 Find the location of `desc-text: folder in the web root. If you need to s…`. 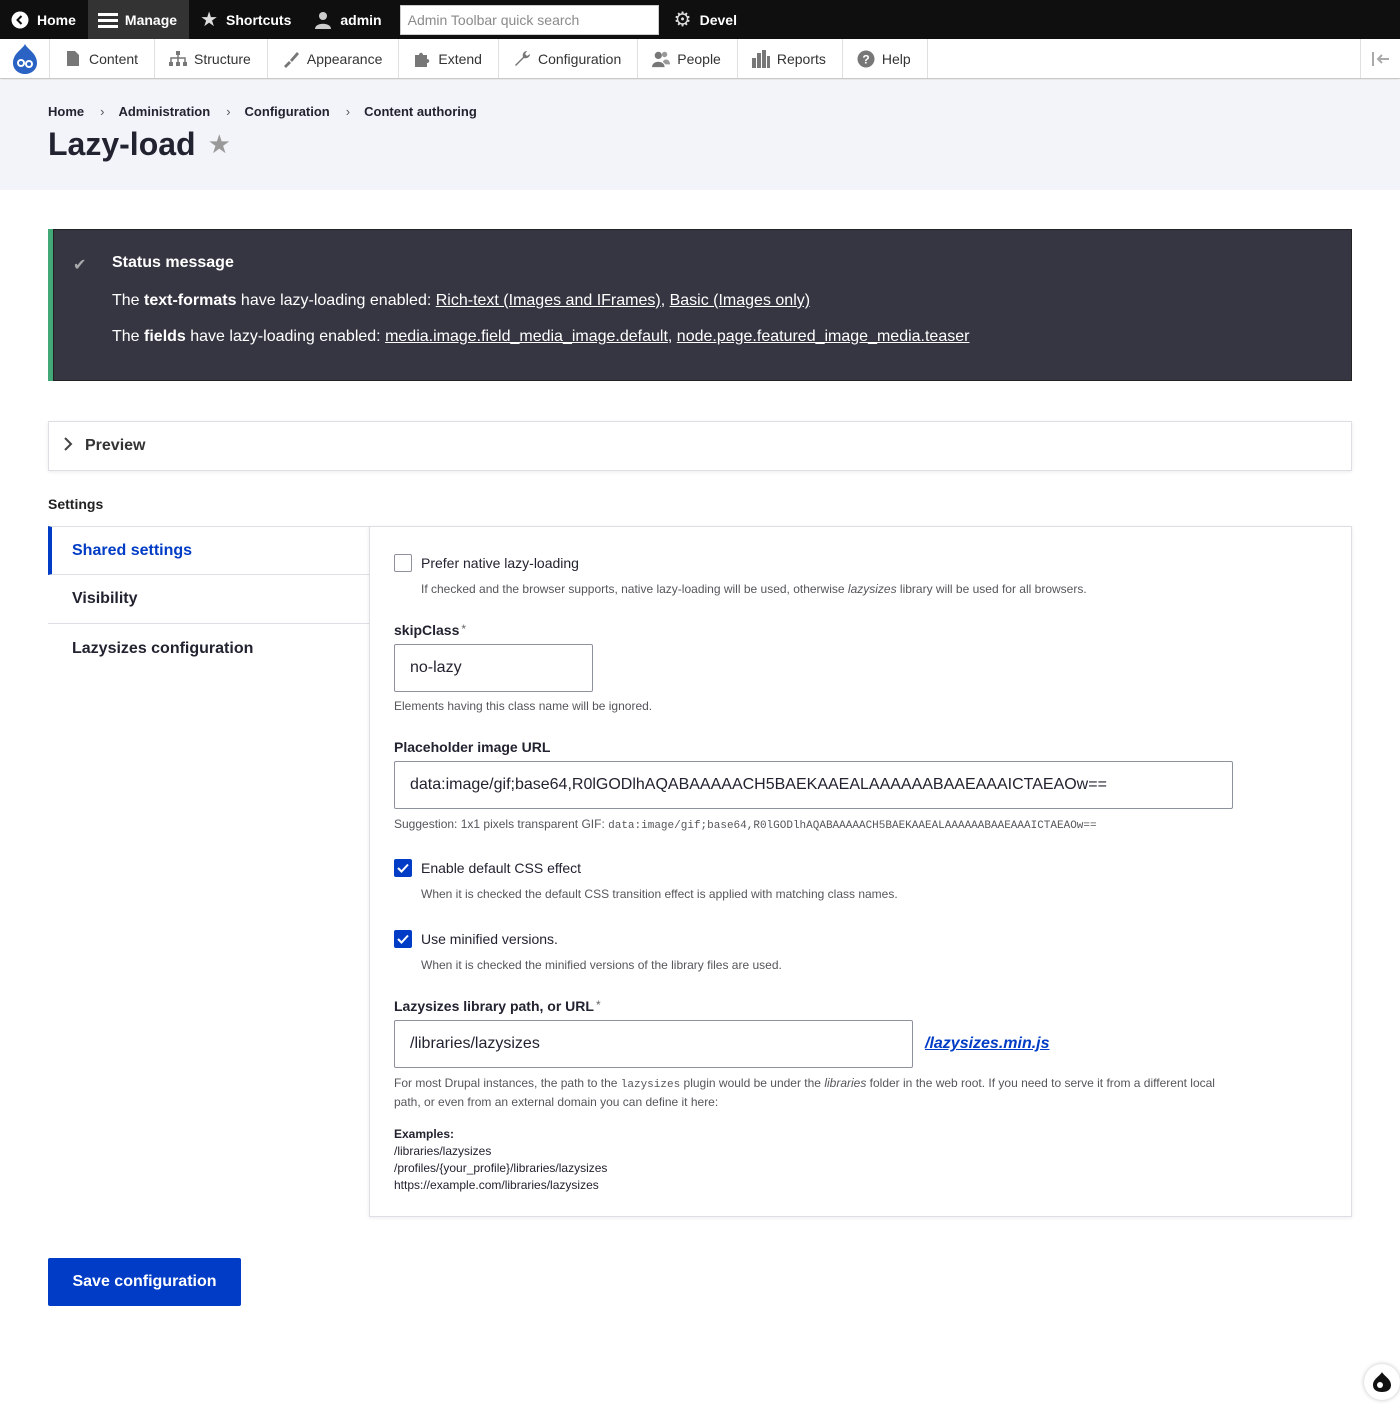

desc-text: folder in the web root. If you need to s… is located at coordinates (1040, 1083).